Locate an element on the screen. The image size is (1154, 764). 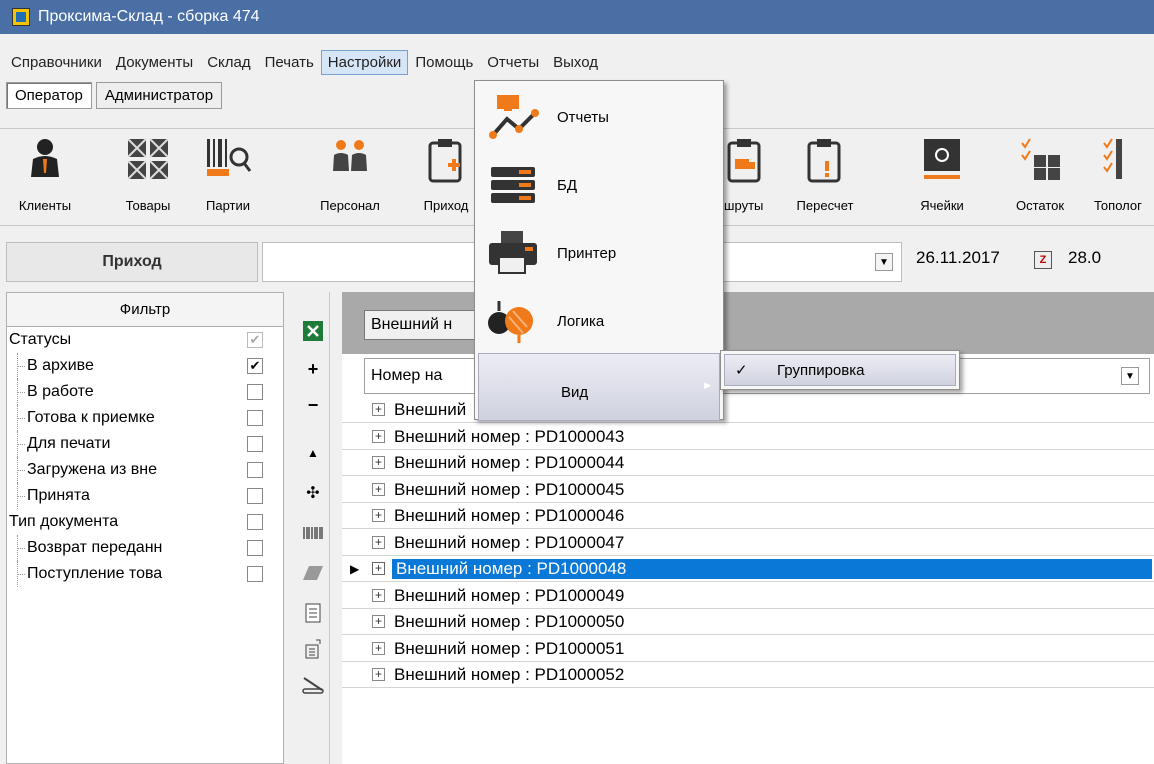
settings-logic-item: Логика is located at coordinates (599, 321).